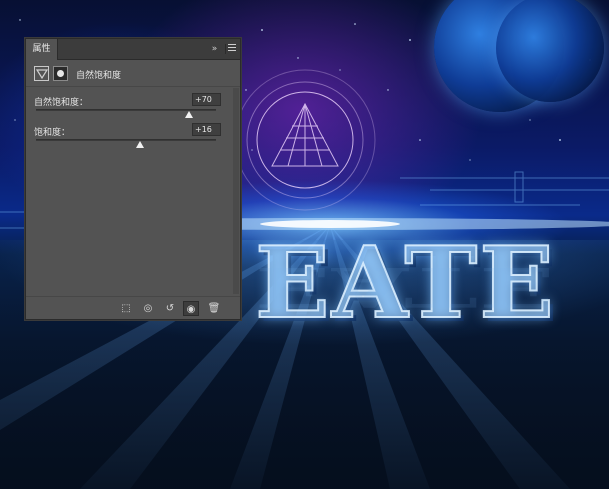 This screenshot has height=489, width=609. Describe the element at coordinates (41, 73) in the screenshot. I see `vibrance-adjustment-icon` at that location.